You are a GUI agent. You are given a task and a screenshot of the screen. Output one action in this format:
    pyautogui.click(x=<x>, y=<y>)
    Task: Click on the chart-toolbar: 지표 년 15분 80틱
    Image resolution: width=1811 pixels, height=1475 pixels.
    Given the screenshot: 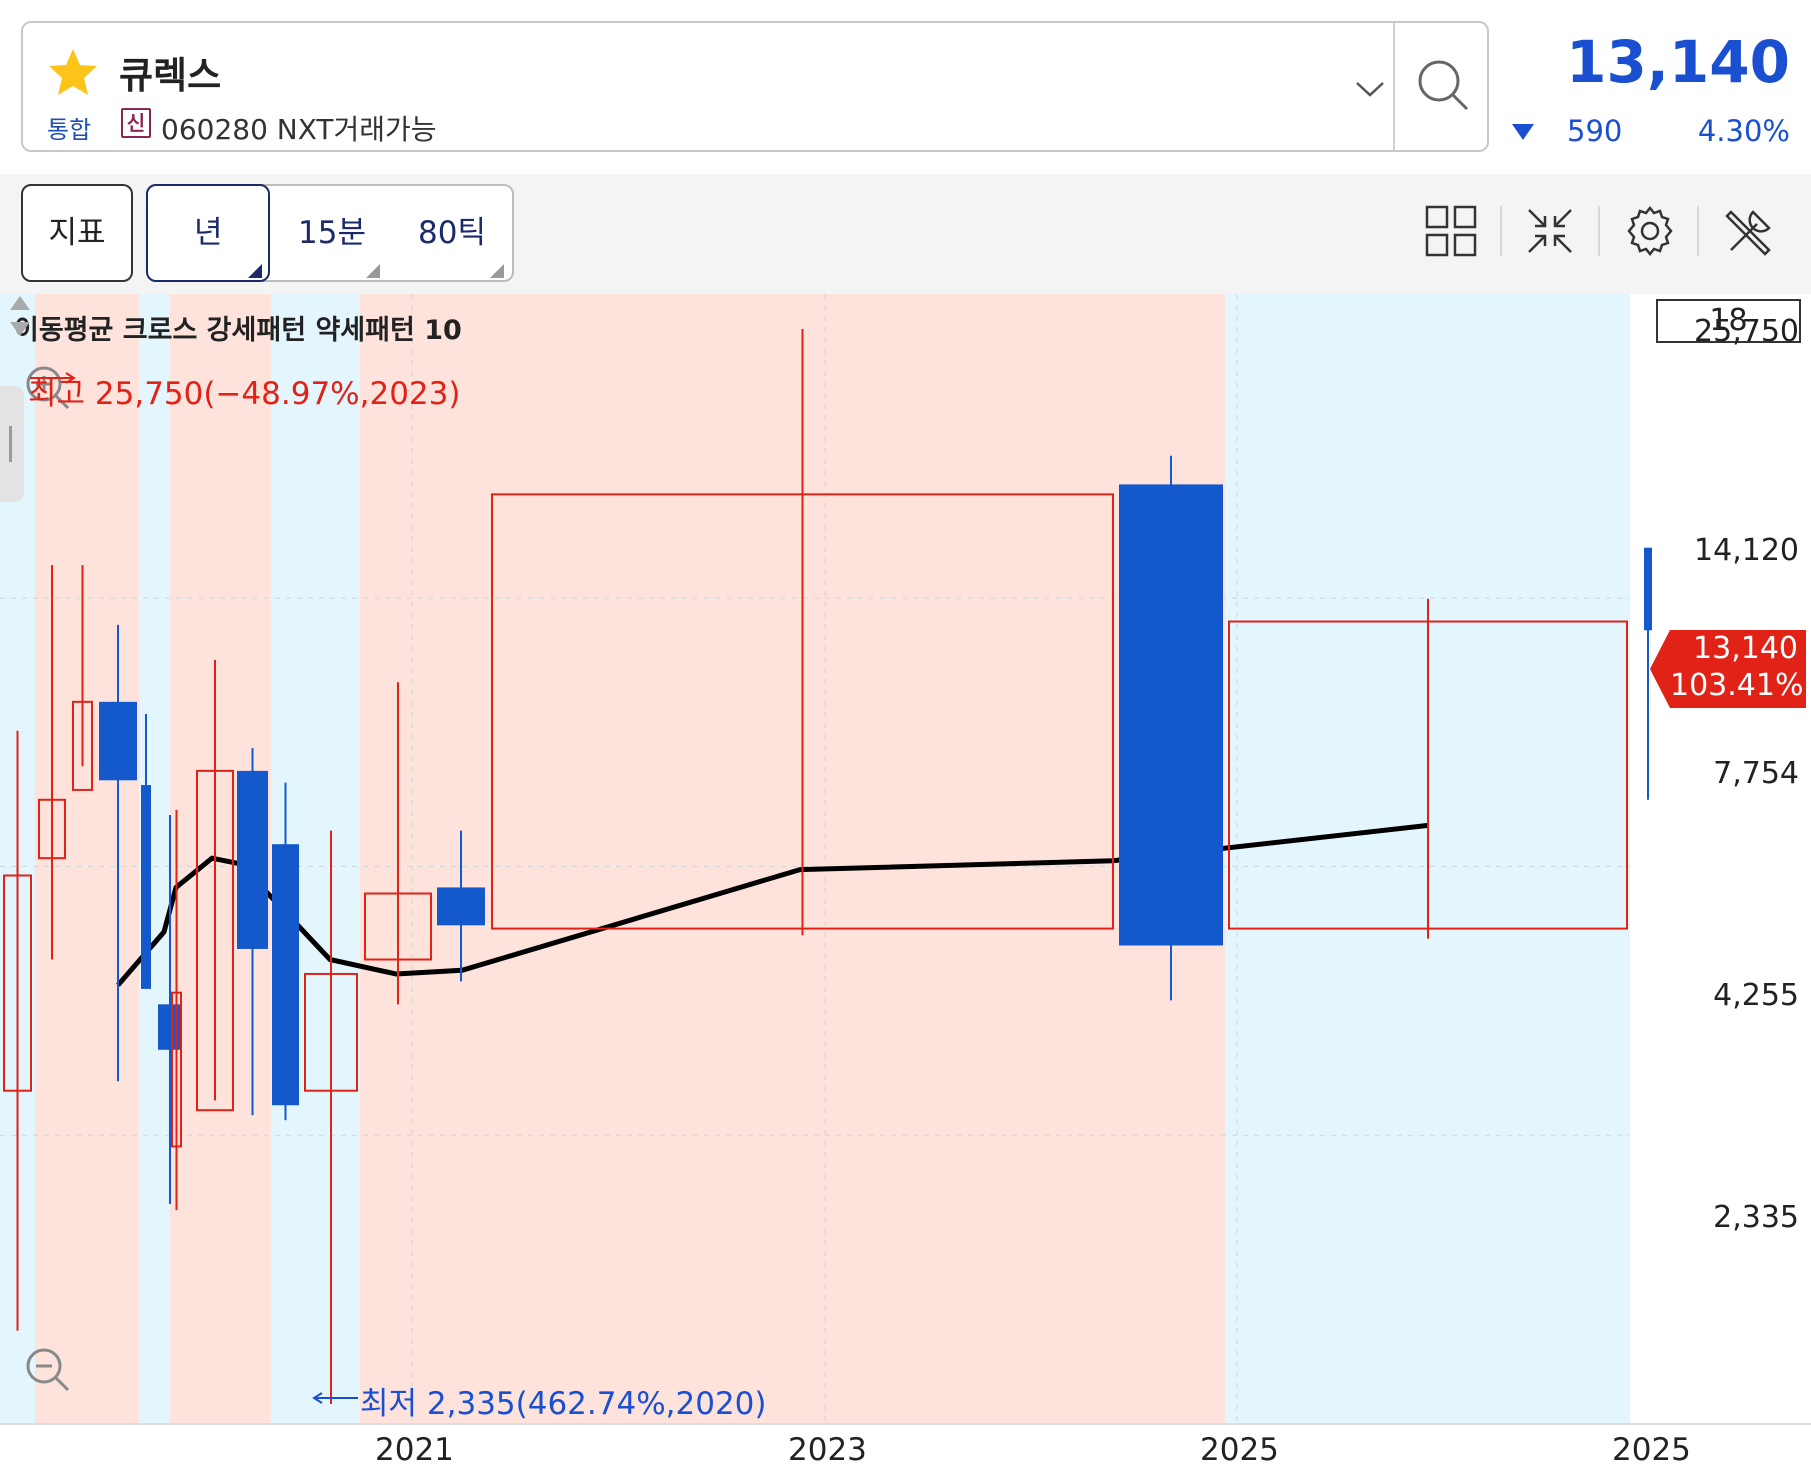 What is the action you would take?
    pyautogui.click(x=905, y=234)
    